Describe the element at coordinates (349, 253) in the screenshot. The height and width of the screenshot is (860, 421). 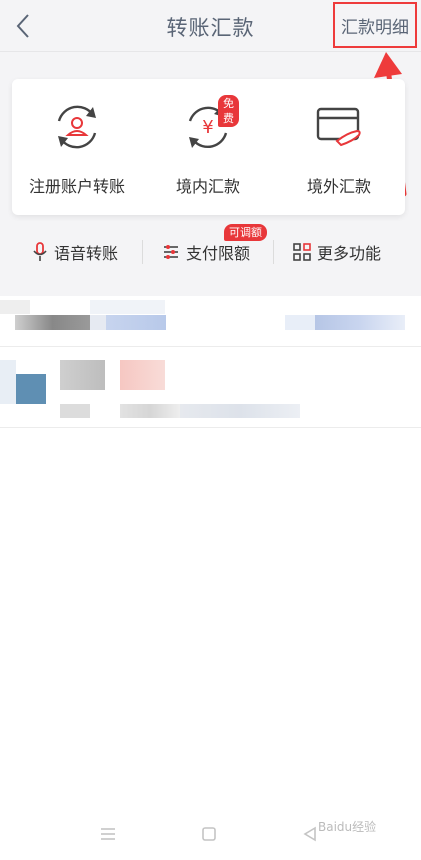
I see `quick-label: 更多功能` at that location.